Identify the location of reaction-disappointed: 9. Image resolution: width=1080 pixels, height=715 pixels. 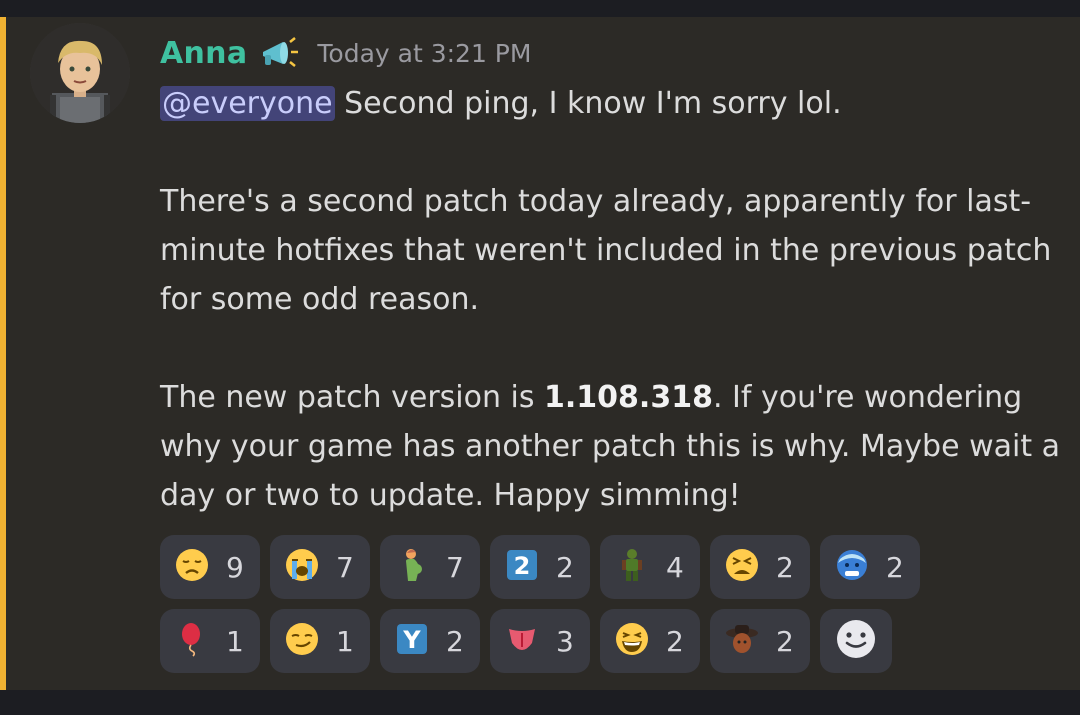
(210, 567).